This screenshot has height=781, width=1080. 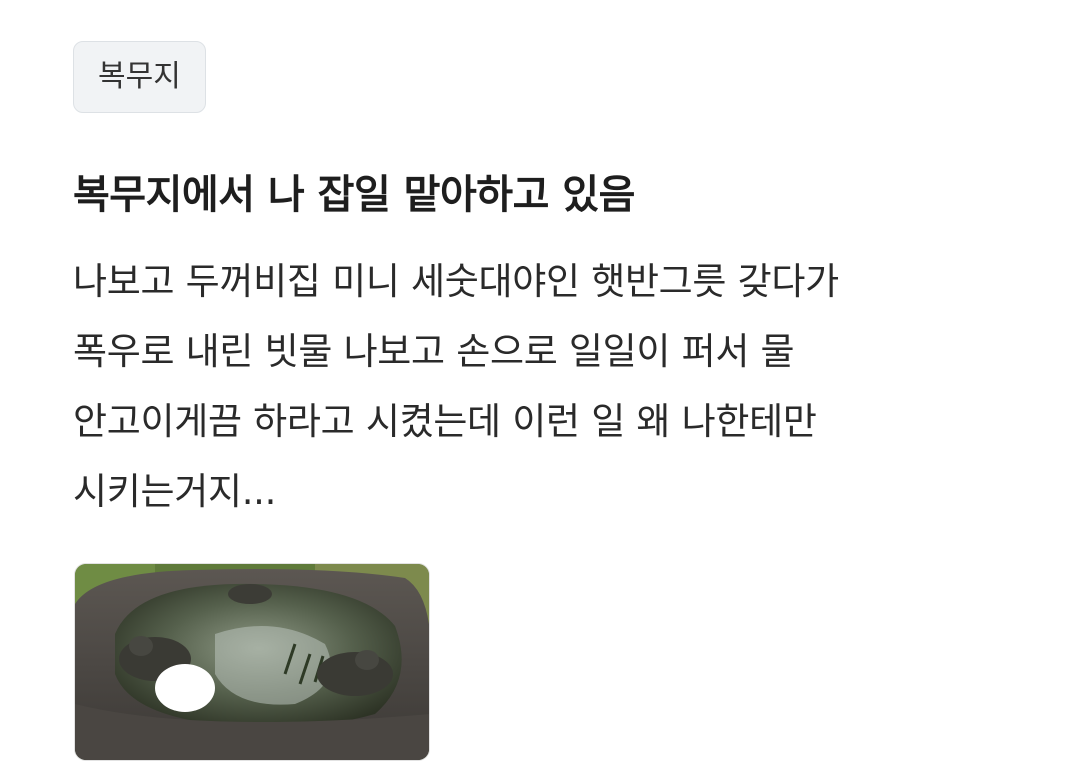 What do you see at coordinates (456, 281) in the screenshot?
I see `post-body-line: 나보고 두꺼비집 미니 세숫대야인 햇반그릇 갖다가` at bounding box center [456, 281].